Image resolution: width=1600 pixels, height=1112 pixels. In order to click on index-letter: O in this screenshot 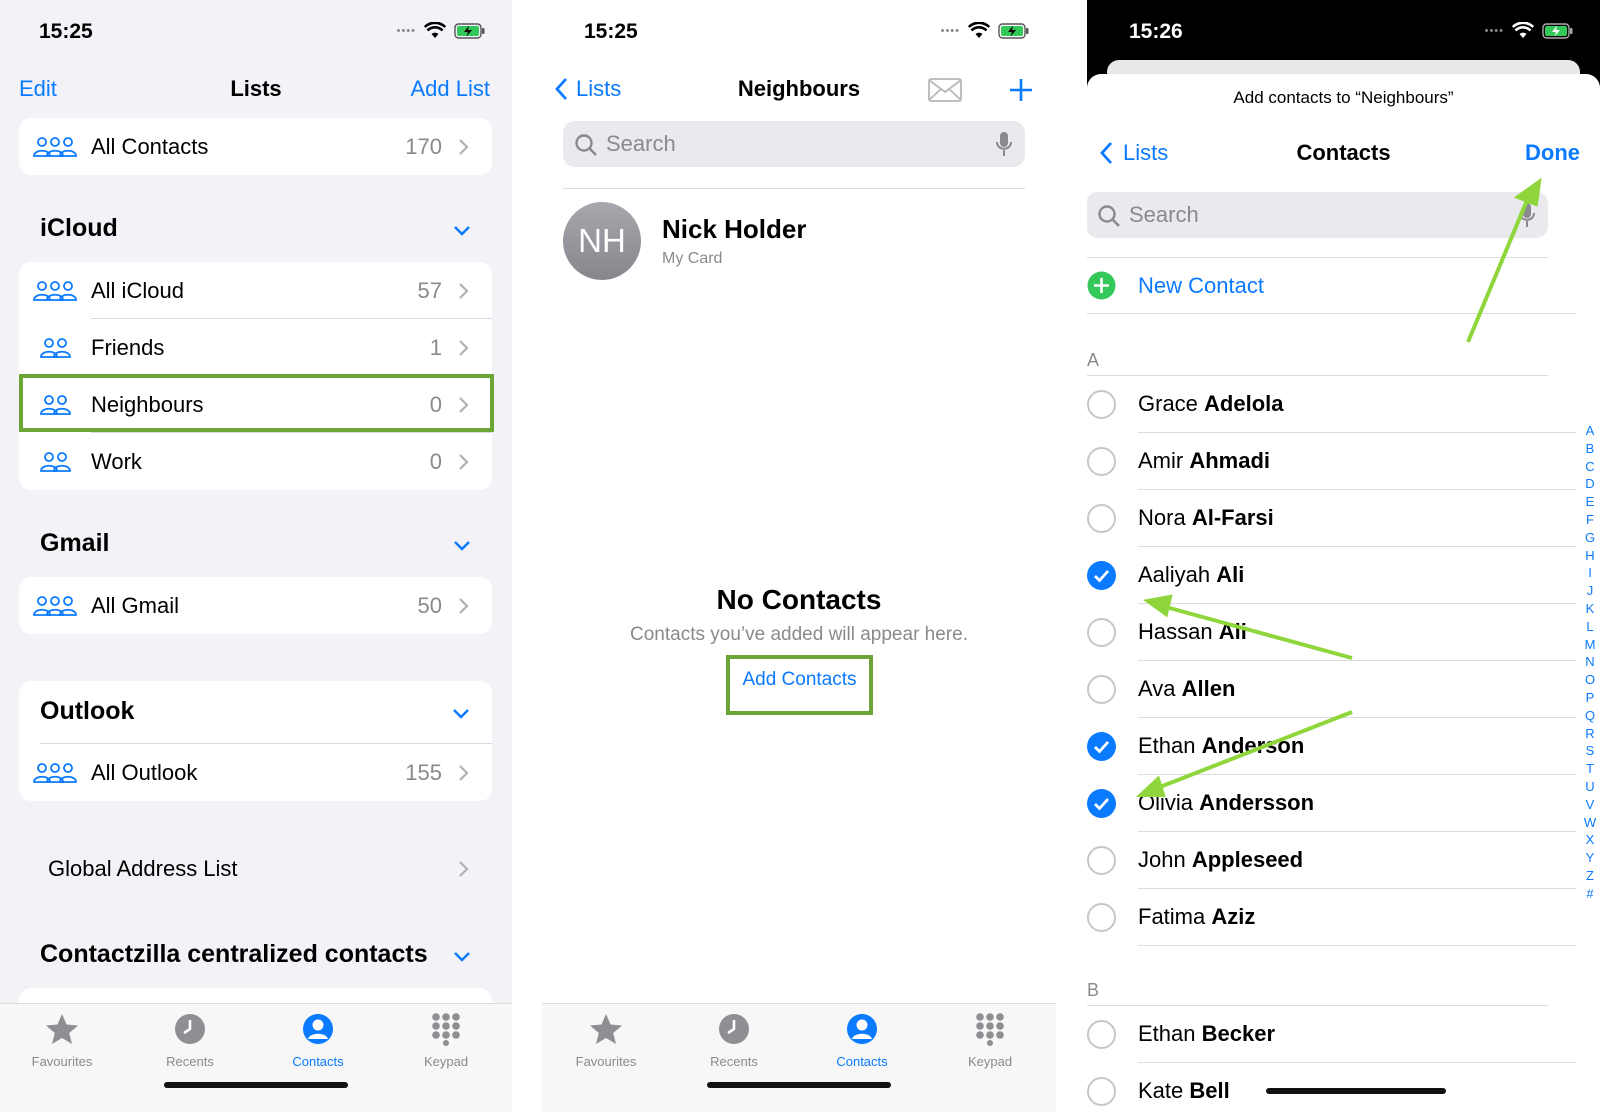, I will do `click(1590, 680)`.